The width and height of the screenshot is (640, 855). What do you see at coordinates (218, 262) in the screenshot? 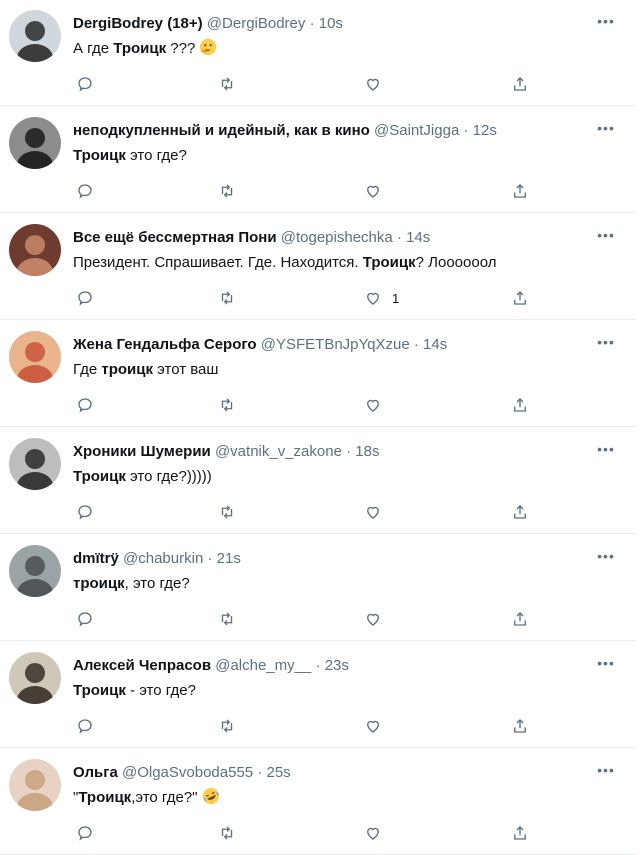
I see `tweet-text-part: Президент. Спрашивает. Где. Находится.` at bounding box center [218, 262].